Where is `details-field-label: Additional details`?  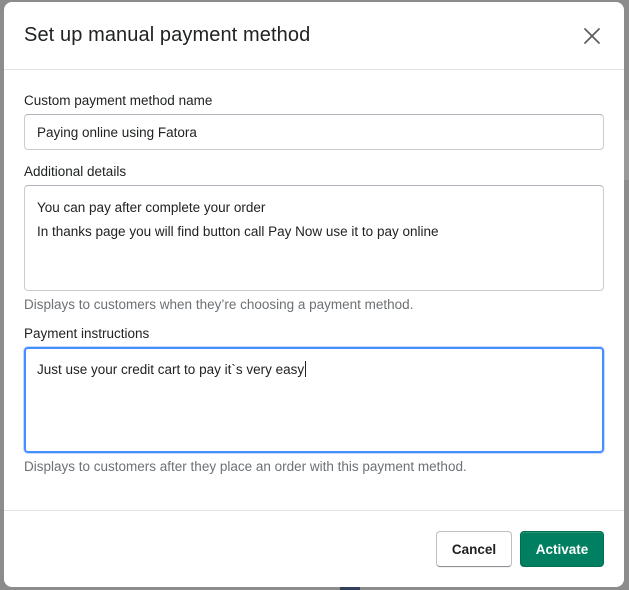
details-field-label: Additional details is located at coordinates (75, 171).